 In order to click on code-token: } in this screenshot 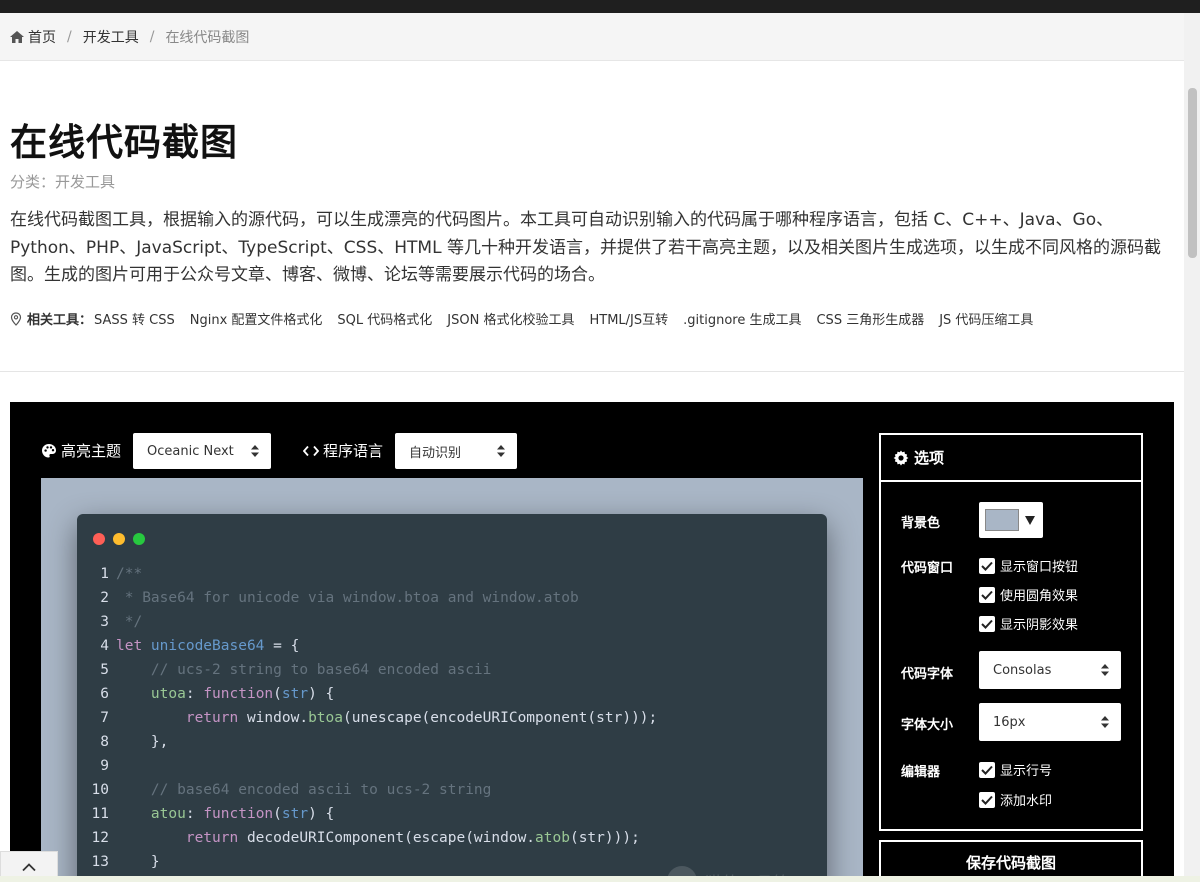, I will do `click(138, 862)`.